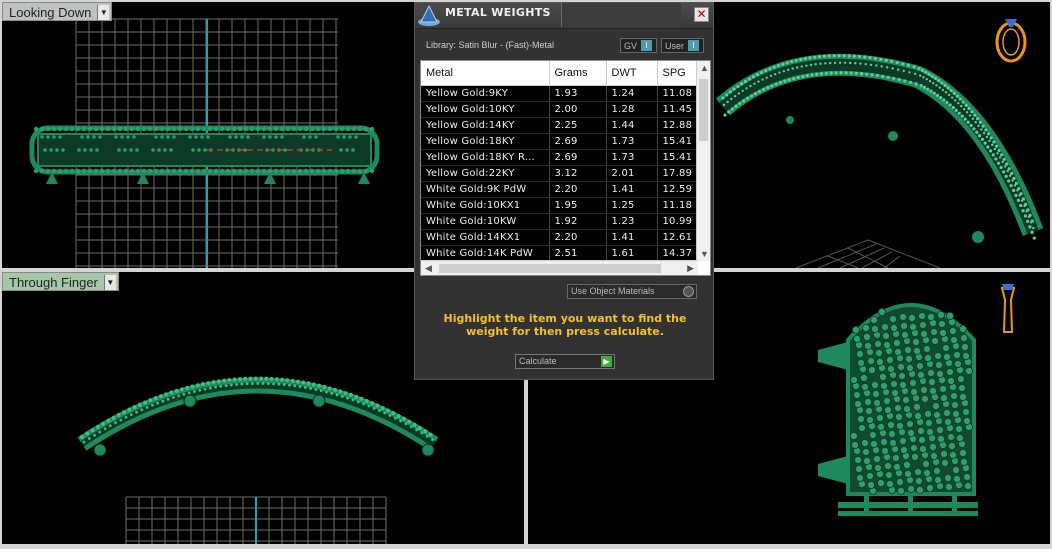 Image resolution: width=1052 pixels, height=549 pixels. I want to click on table-row: Yellow Gold:9KY 1.93 1.24 11.08, so click(559, 93).